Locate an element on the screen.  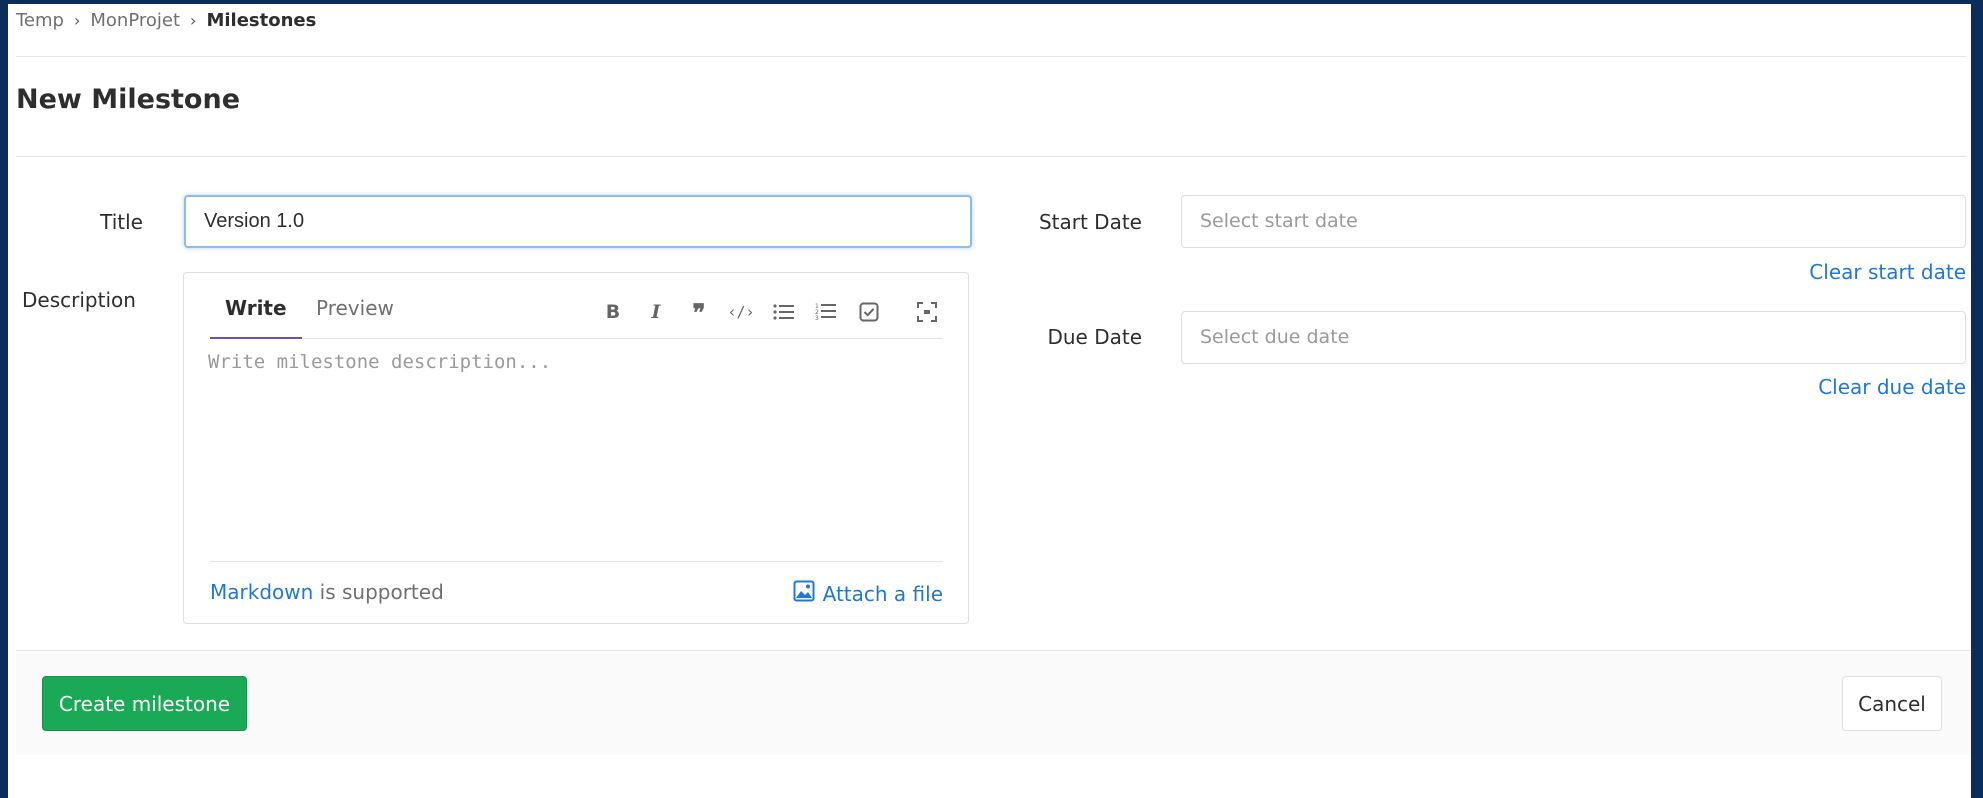
clear-due-date-link: Clear due date is located at coordinates (1887, 387).